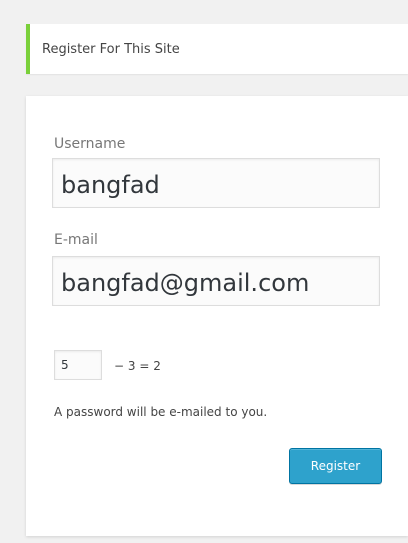 The height and width of the screenshot is (543, 408). Describe the element at coordinates (217, 49) in the screenshot. I see `register-message: Register For This Site` at that location.